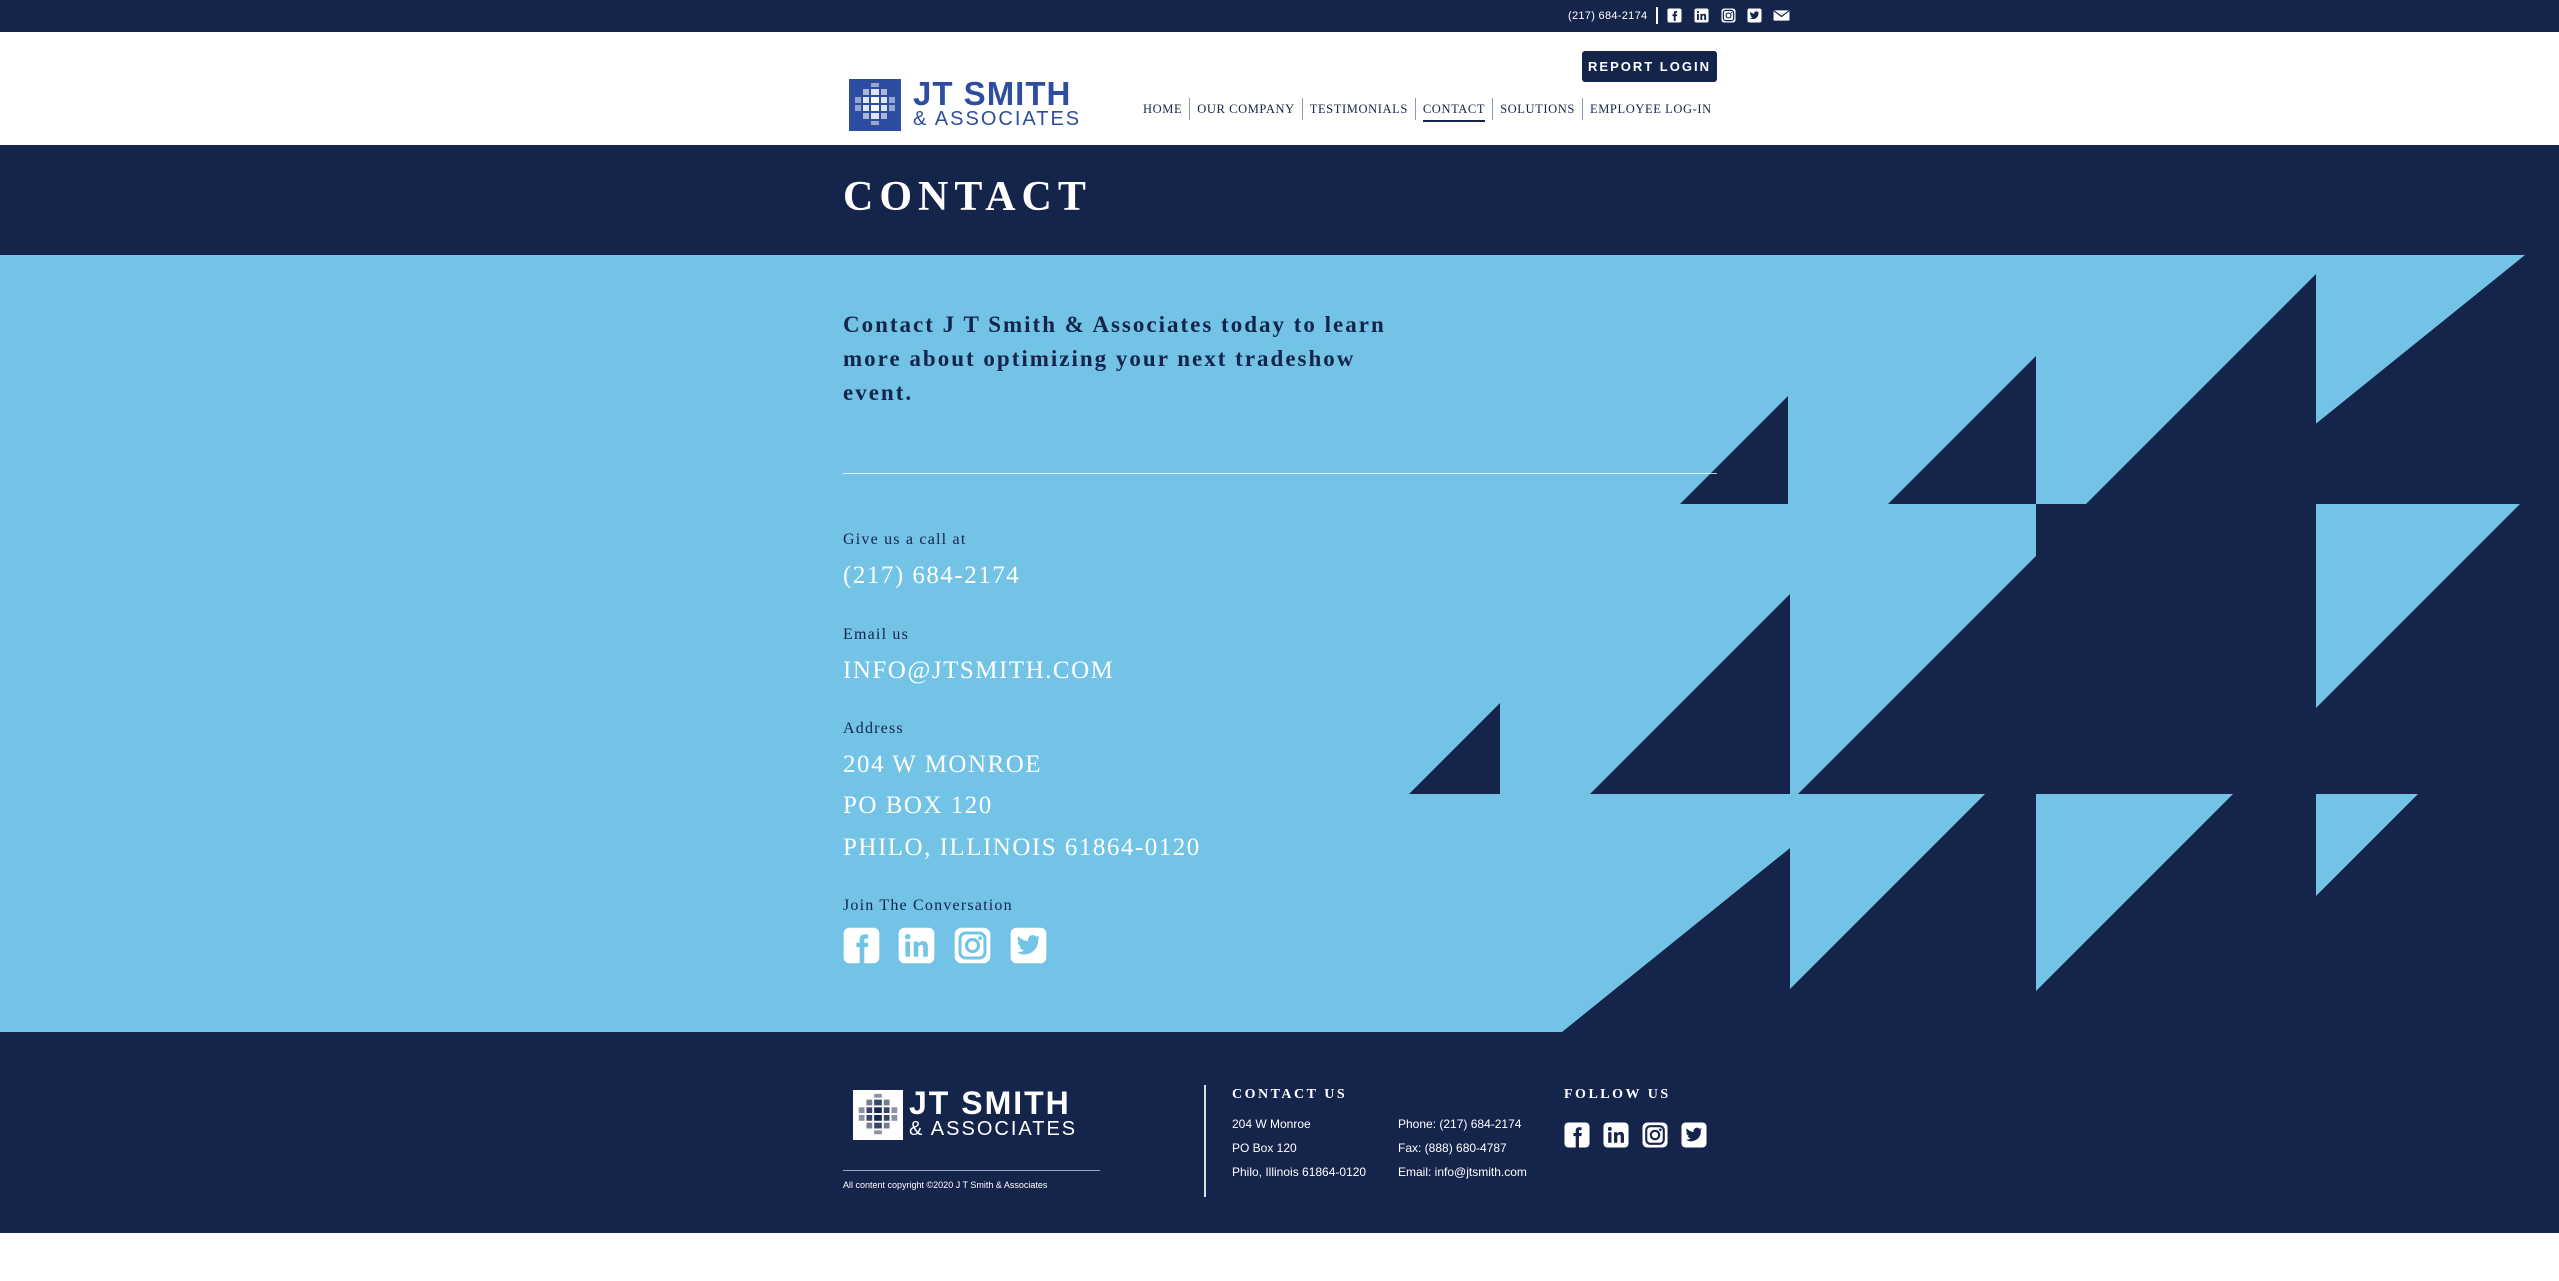 The width and height of the screenshot is (2559, 1281). What do you see at coordinates (1657, 15) in the screenshot?
I see `topbar-separator` at bounding box center [1657, 15].